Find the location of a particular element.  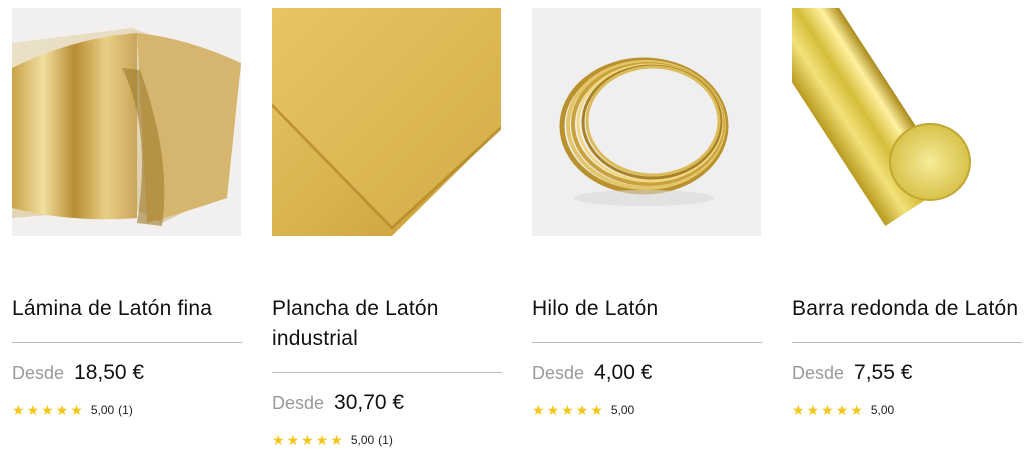

product-image-brass-foil-sheet is located at coordinates (126, 122).